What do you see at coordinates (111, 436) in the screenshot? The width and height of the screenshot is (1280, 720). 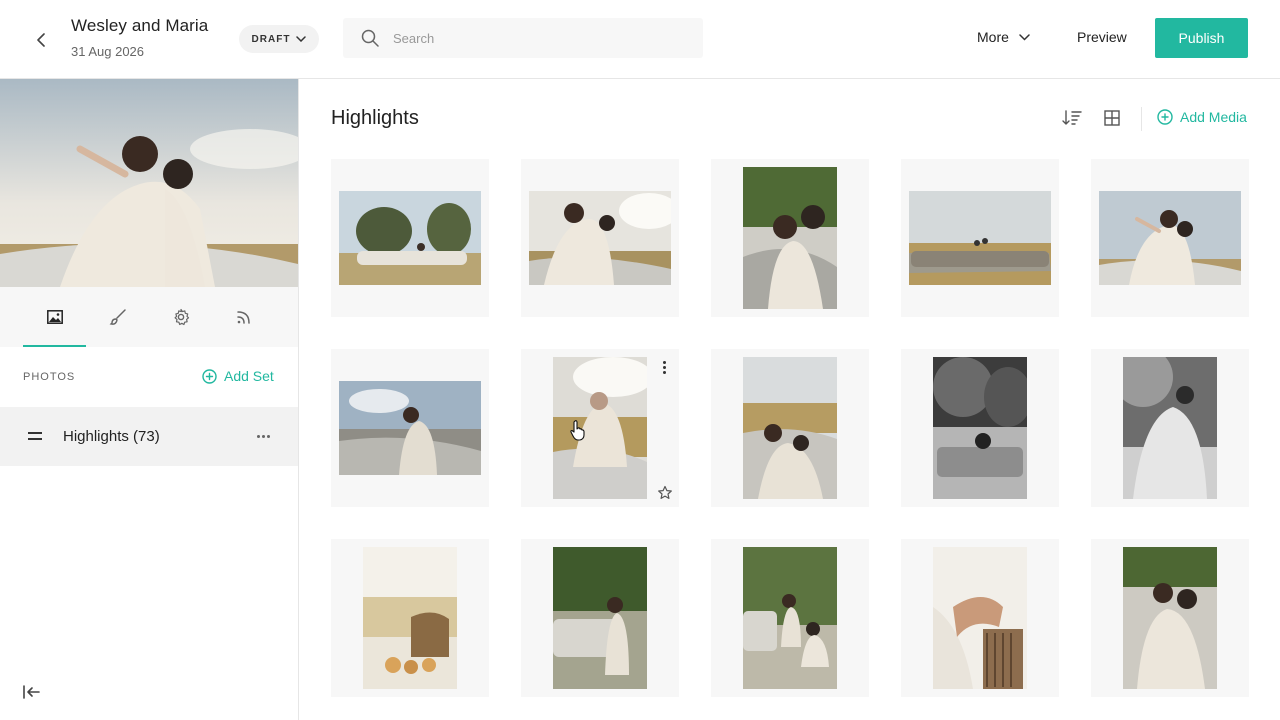 I see `set-name: Highlights (73)` at bounding box center [111, 436].